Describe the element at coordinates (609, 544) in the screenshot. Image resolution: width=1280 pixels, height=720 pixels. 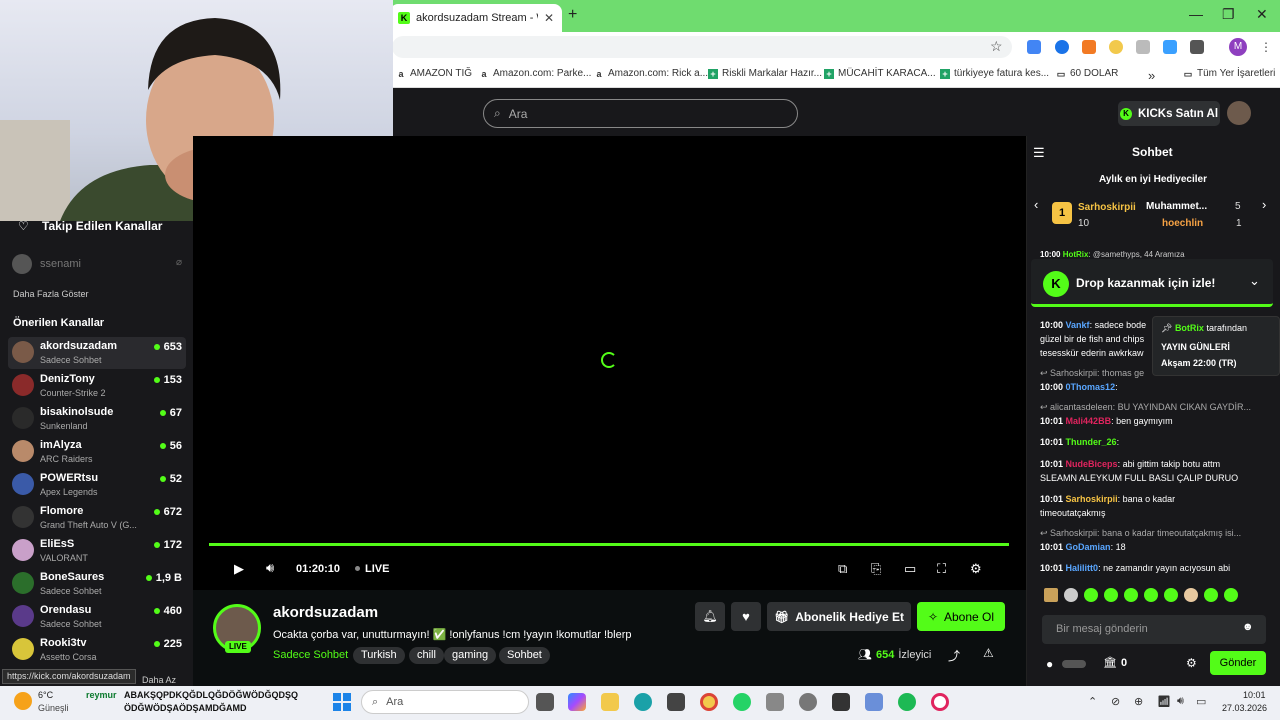
I see `video-progress-bar` at that location.